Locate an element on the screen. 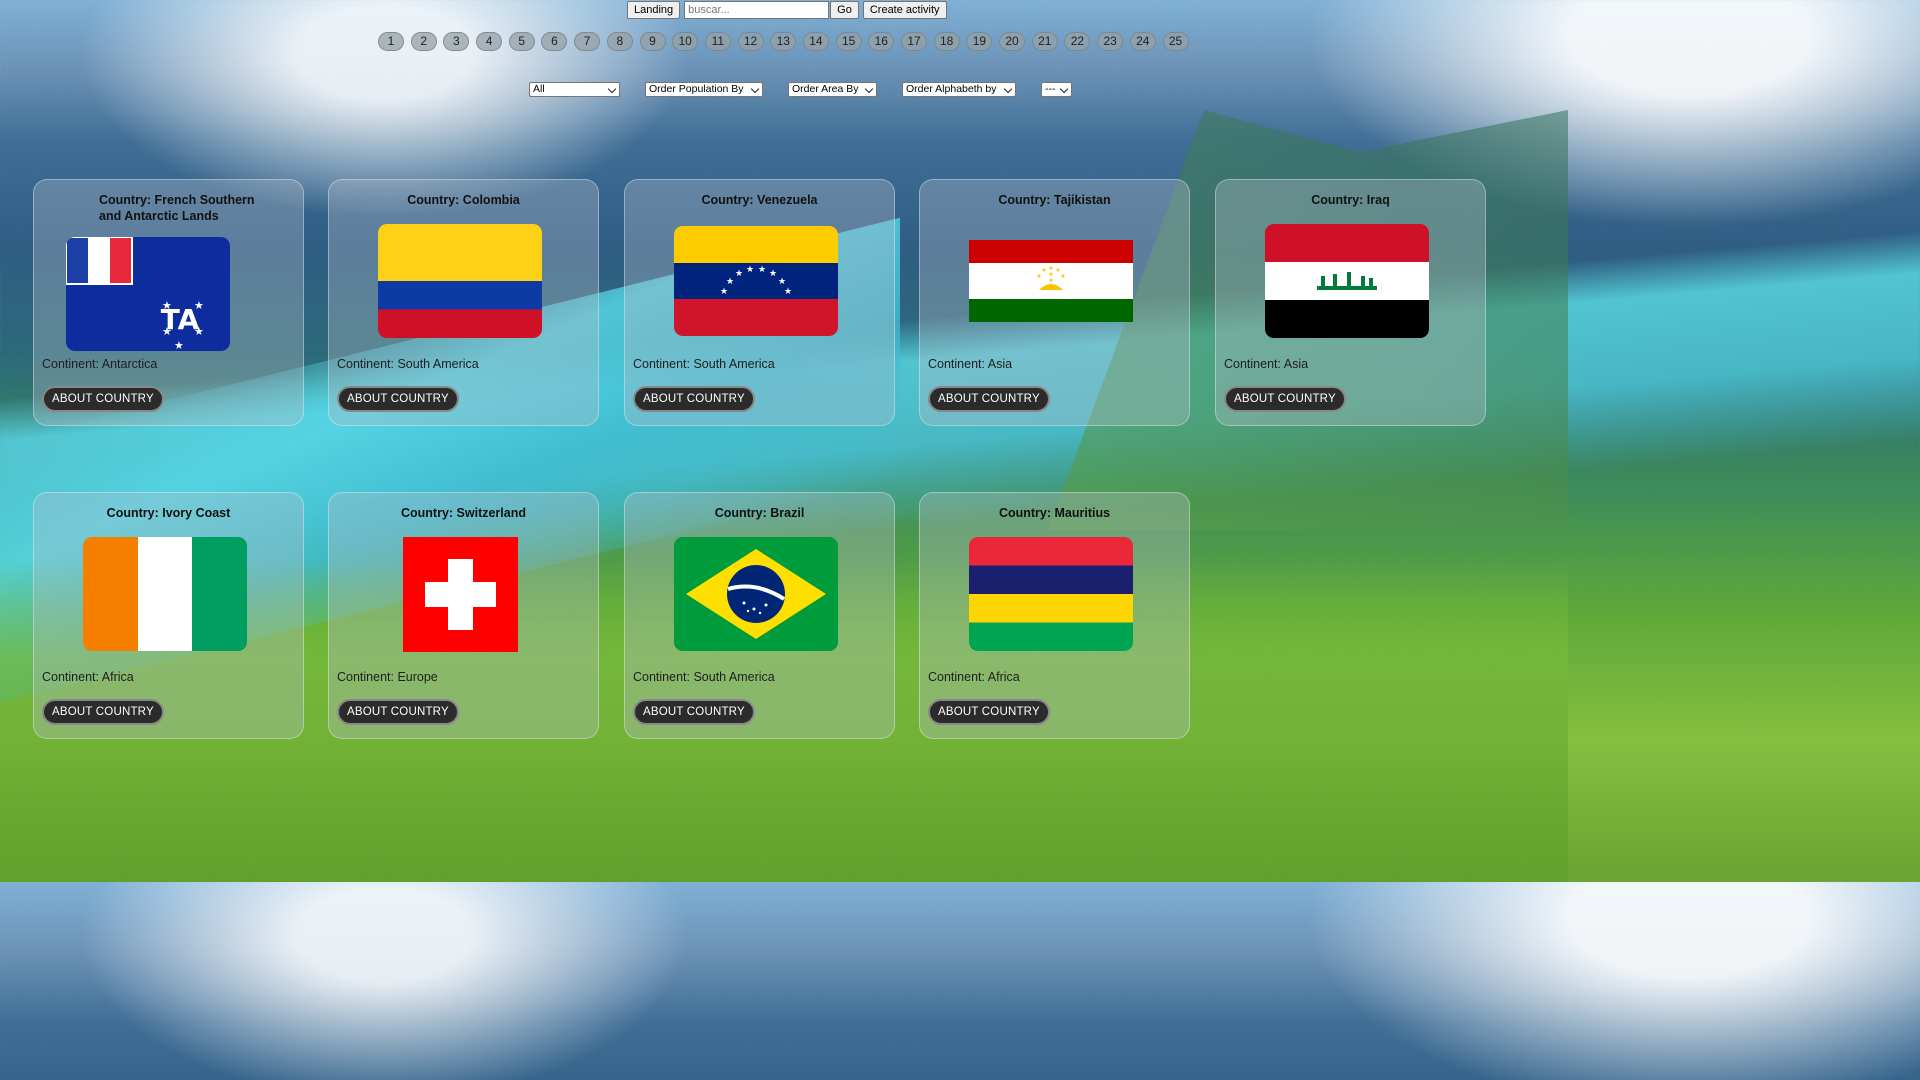  page-button-19: 19 is located at coordinates (979, 41).